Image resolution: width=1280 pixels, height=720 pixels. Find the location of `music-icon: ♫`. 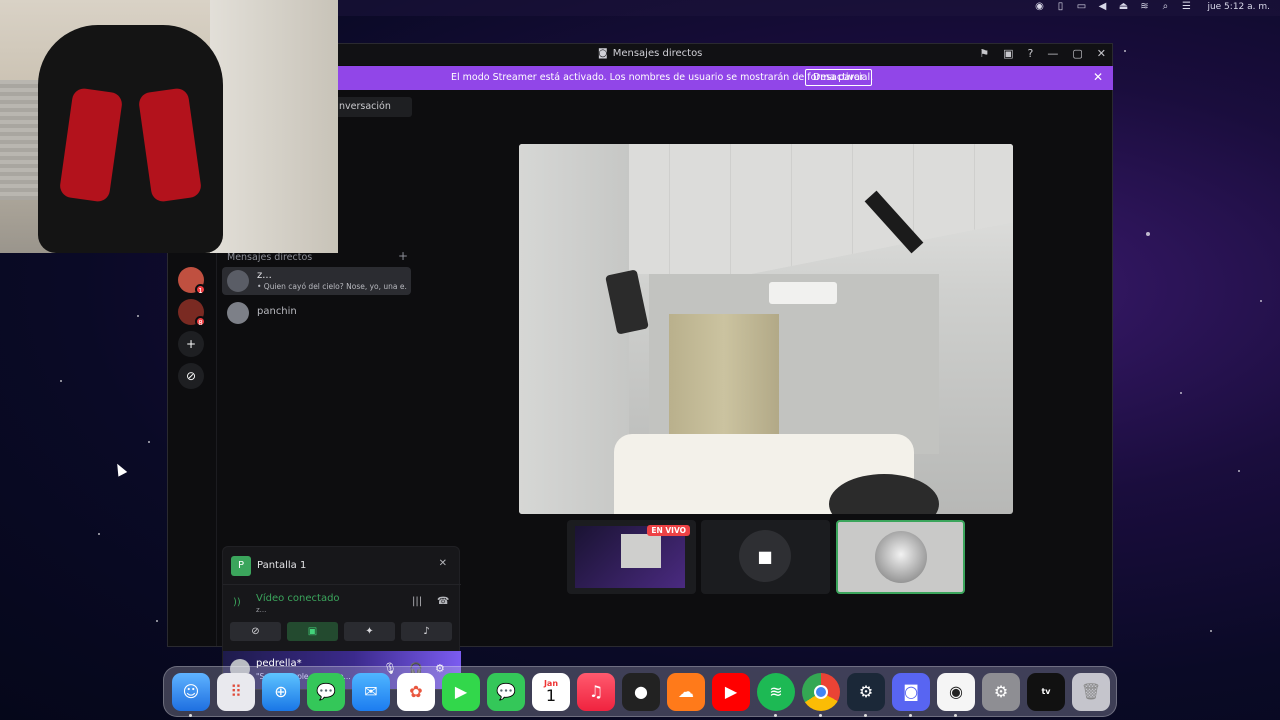

music-icon: ♫ is located at coordinates (596, 691).